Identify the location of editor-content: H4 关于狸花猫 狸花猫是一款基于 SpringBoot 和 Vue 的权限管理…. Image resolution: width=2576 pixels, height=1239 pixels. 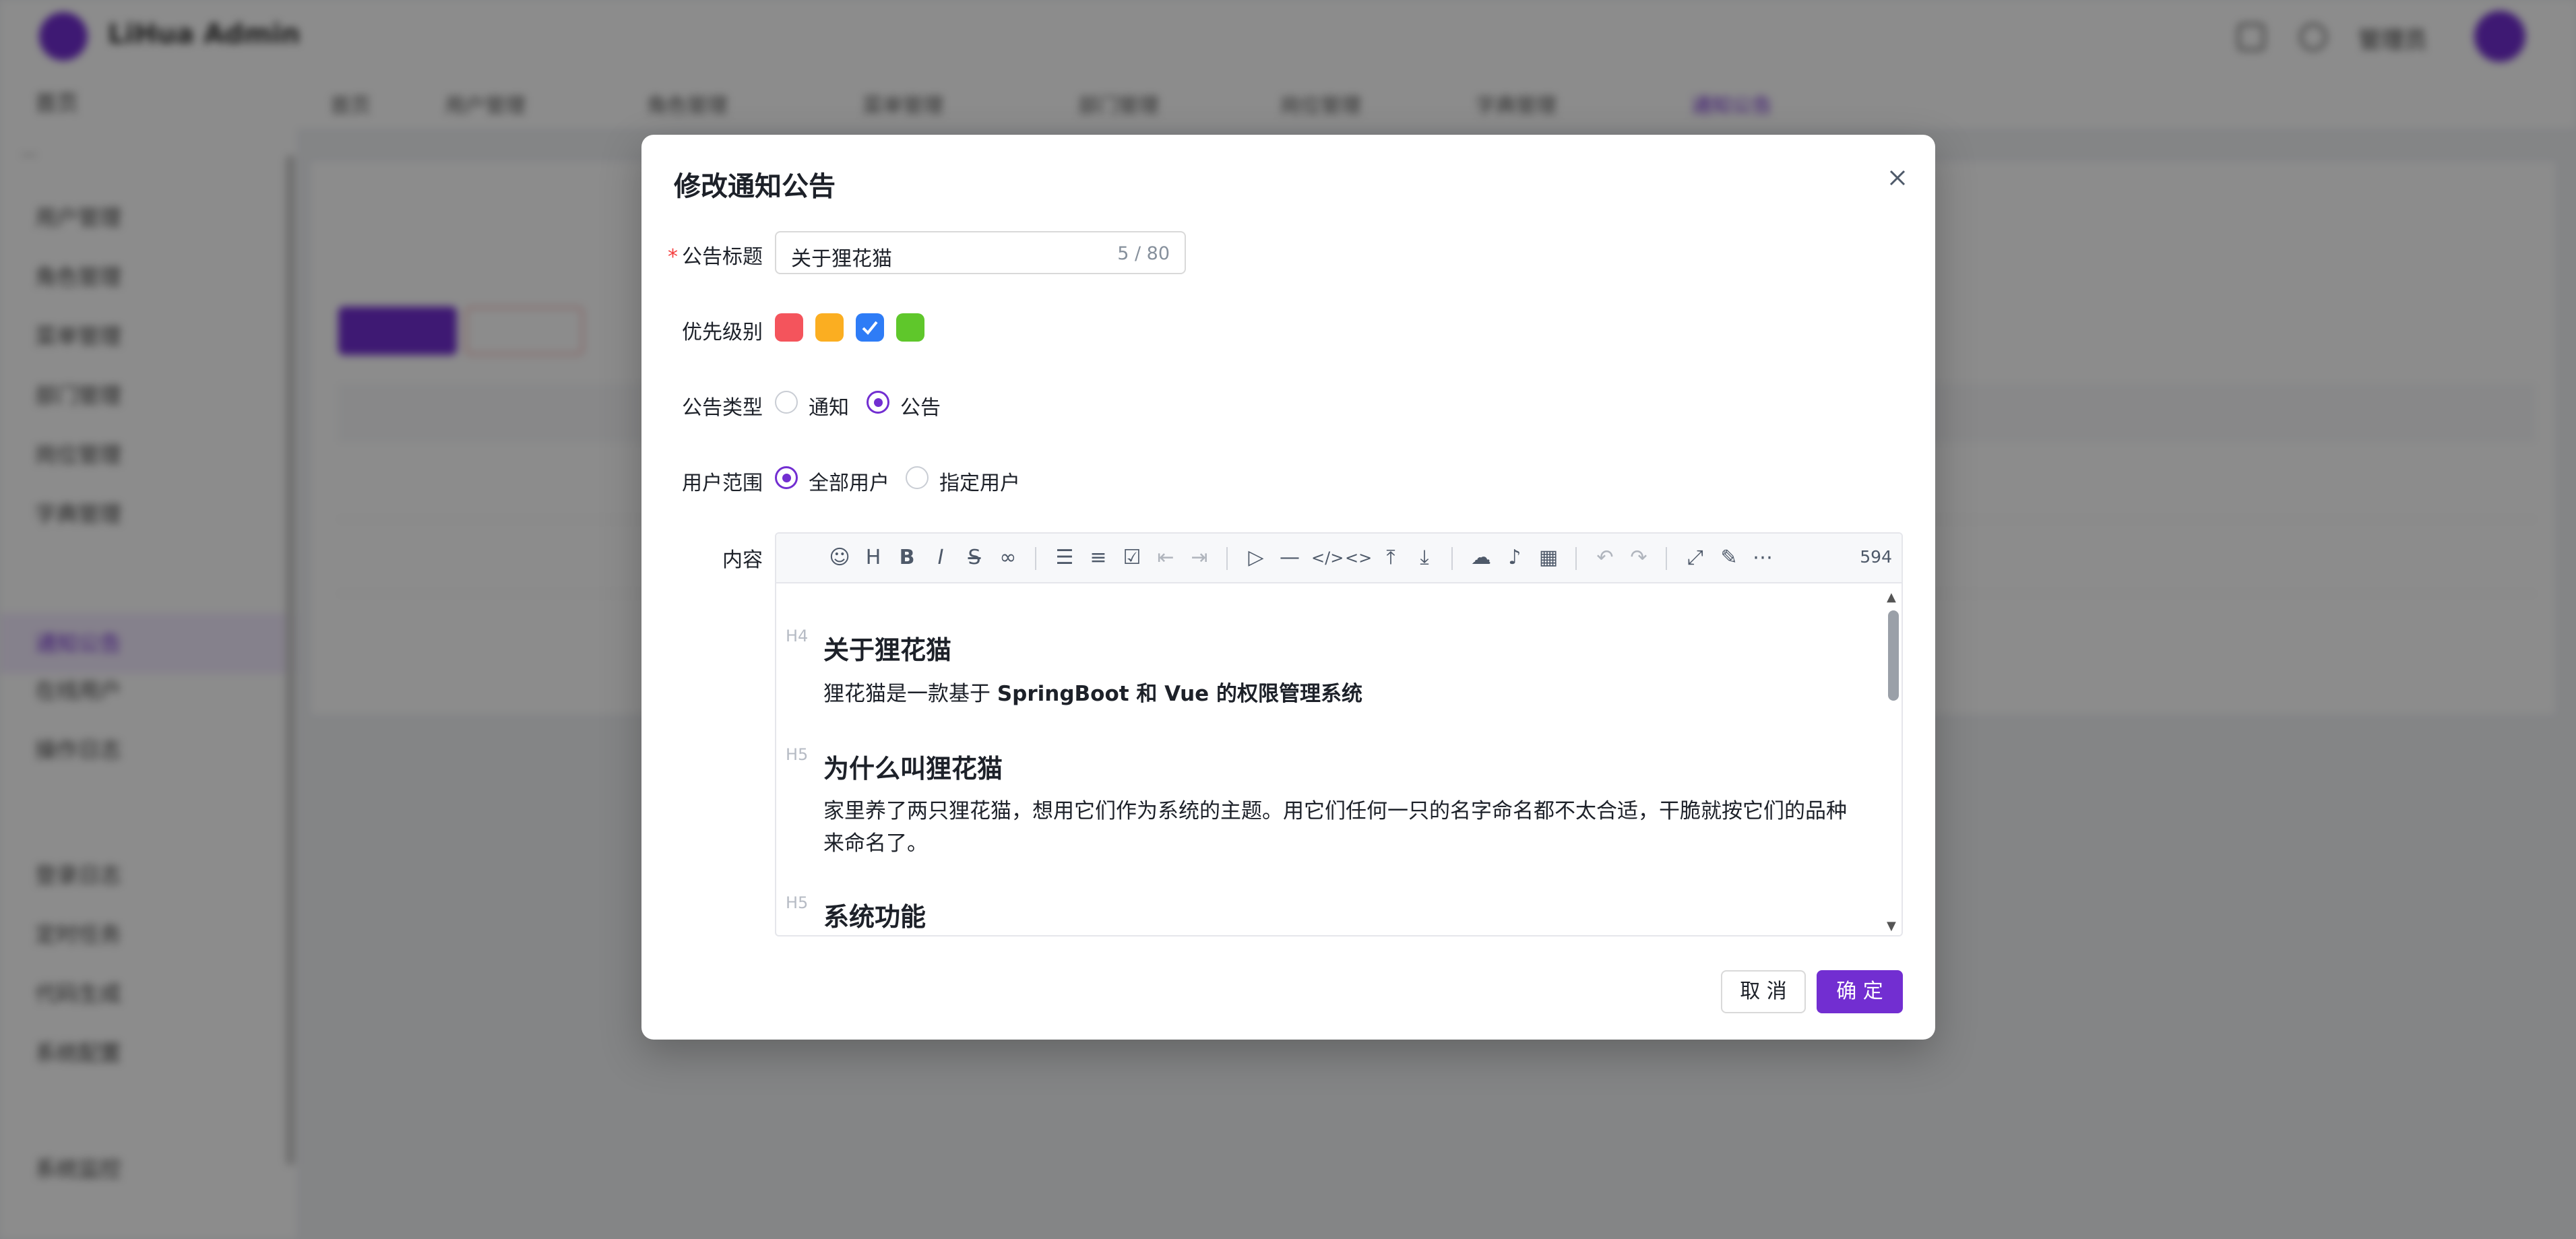
(1328, 759).